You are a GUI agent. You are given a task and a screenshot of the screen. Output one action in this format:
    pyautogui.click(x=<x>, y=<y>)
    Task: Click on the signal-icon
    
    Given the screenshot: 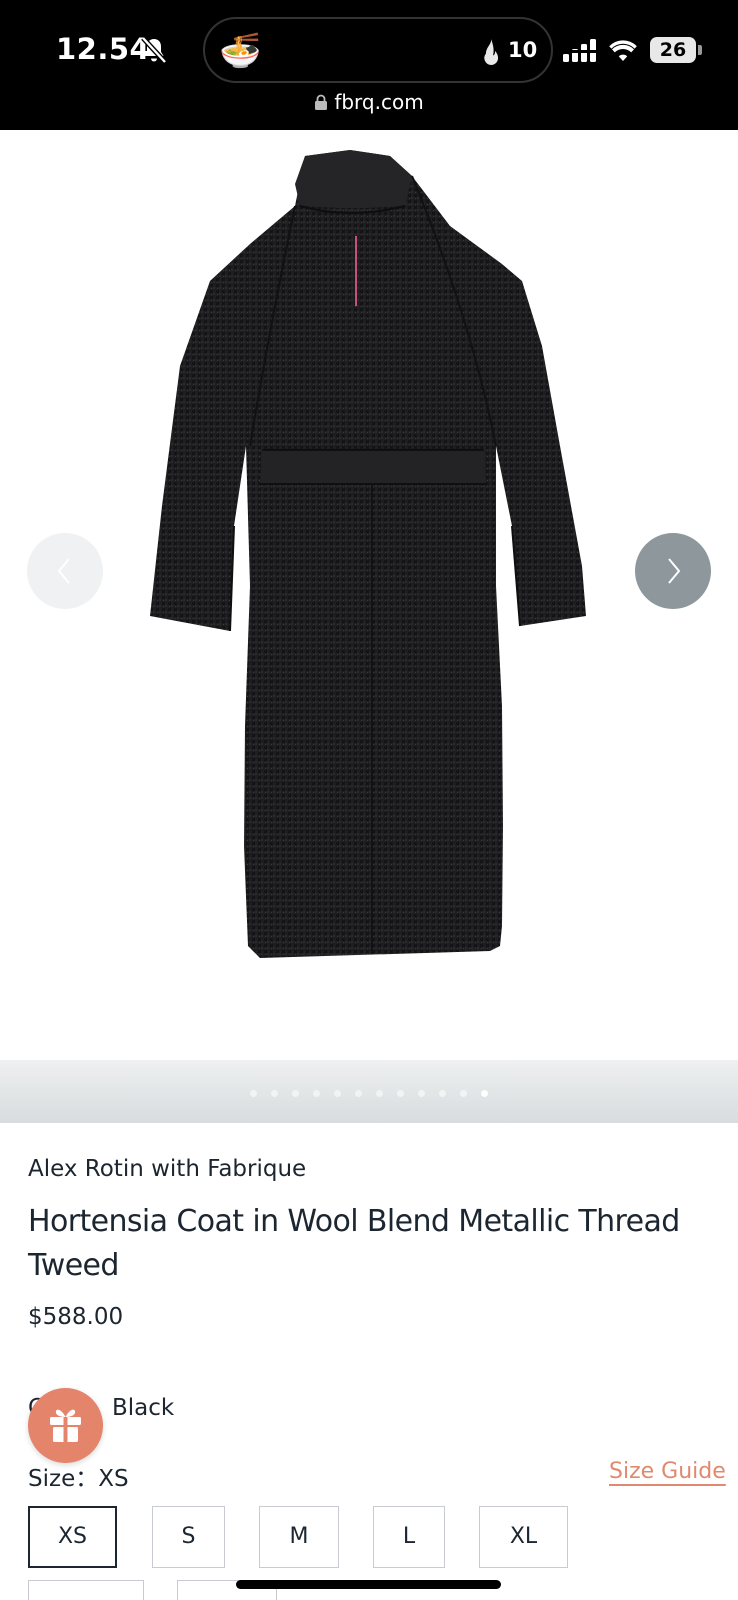 What is the action you would take?
    pyautogui.click(x=580, y=50)
    